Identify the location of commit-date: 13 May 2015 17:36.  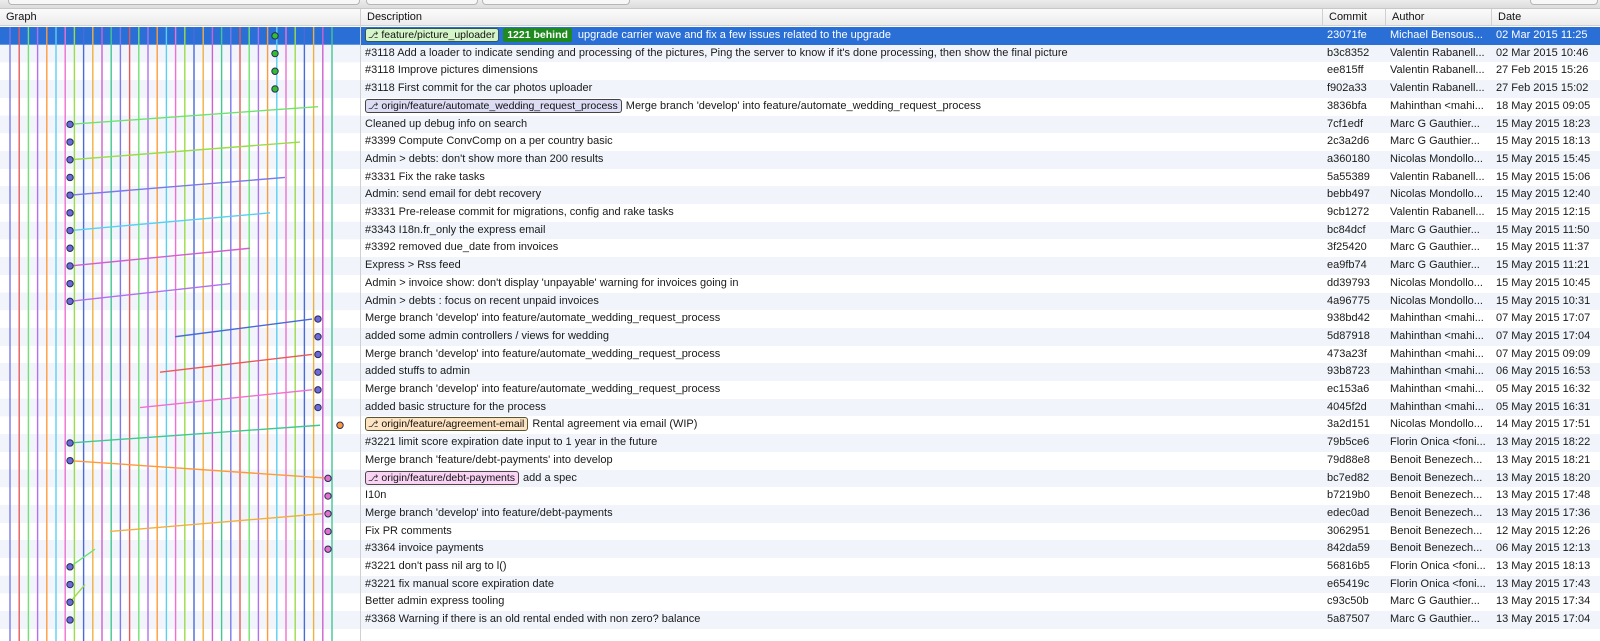
(1543, 512).